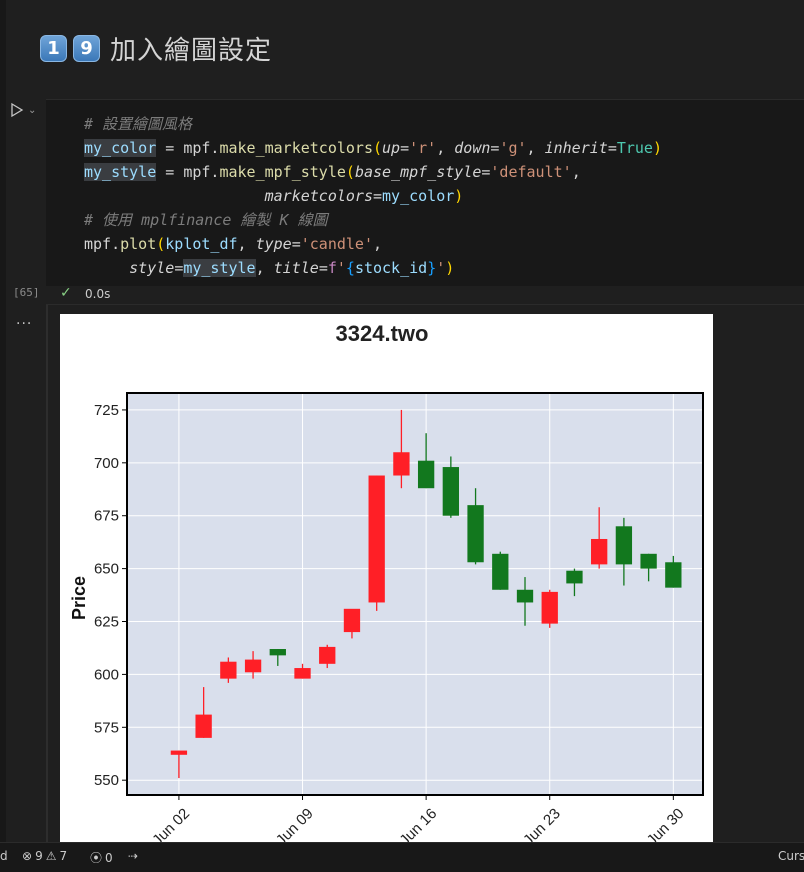 Image resolution: width=804 pixels, height=872 pixels. What do you see at coordinates (472, 148) in the screenshot?
I see `code-token: down` at bounding box center [472, 148].